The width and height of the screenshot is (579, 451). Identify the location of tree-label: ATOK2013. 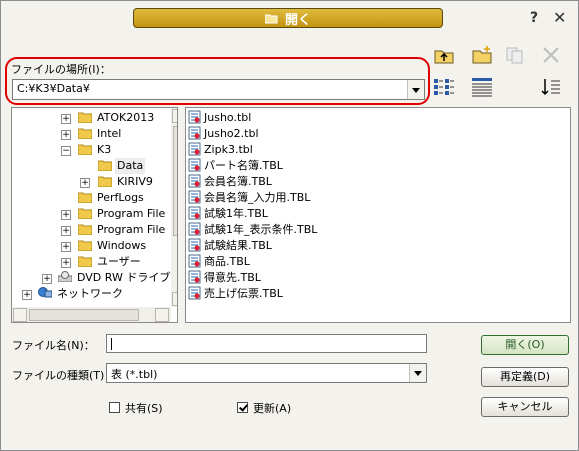
(126, 117).